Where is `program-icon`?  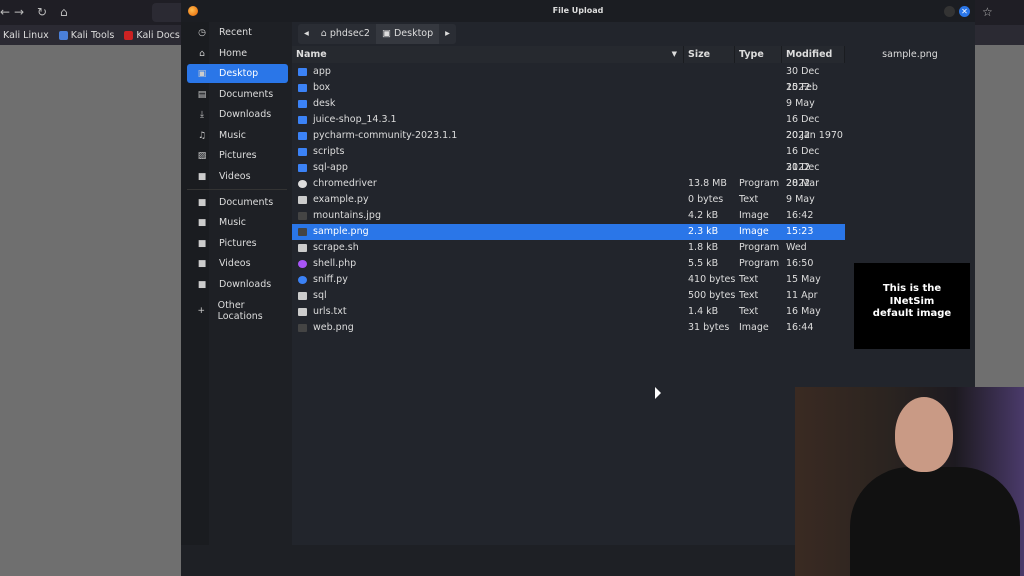 program-icon is located at coordinates (302, 184).